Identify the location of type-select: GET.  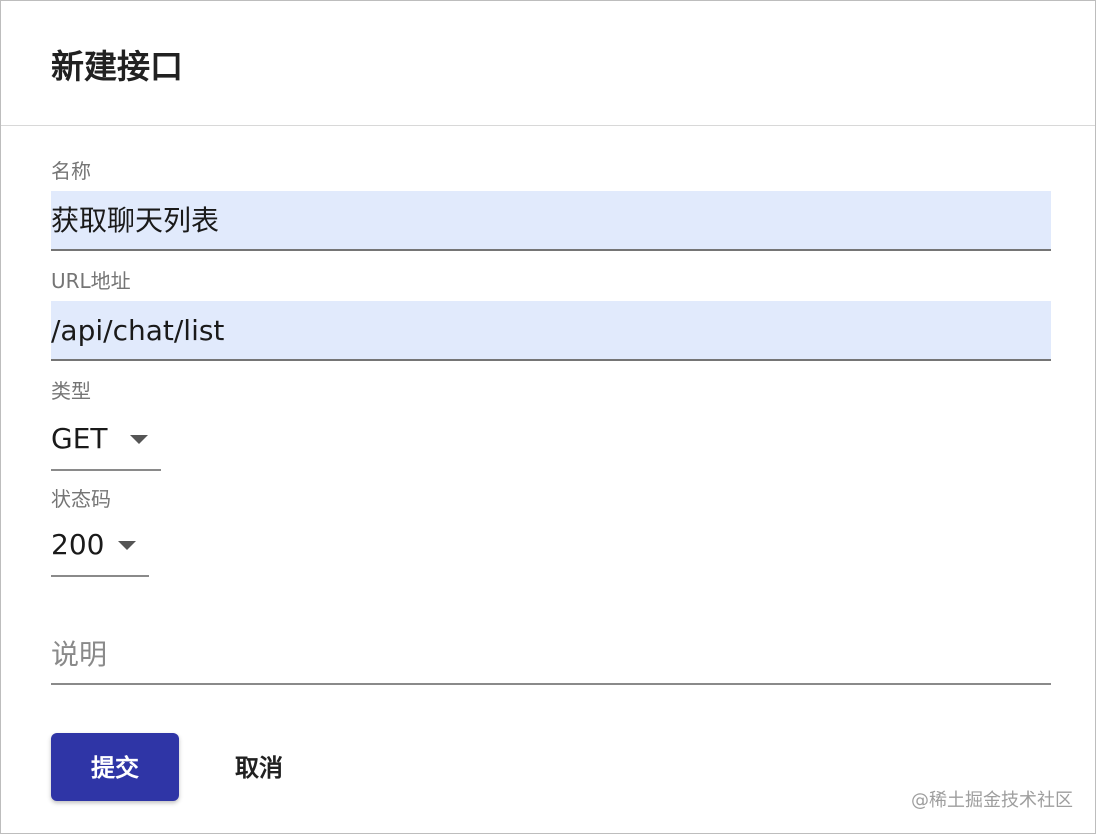
(106, 443).